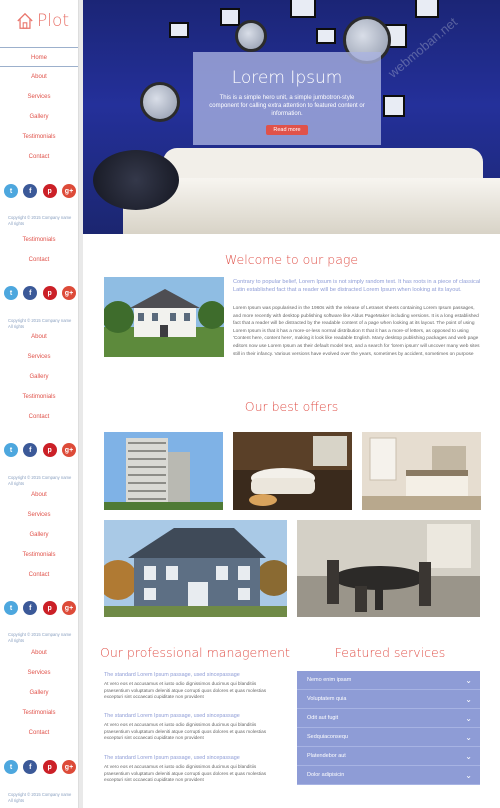 The image size is (500, 808). Describe the element at coordinates (39, 57) in the screenshot. I see `nav-item-home: Home` at that location.